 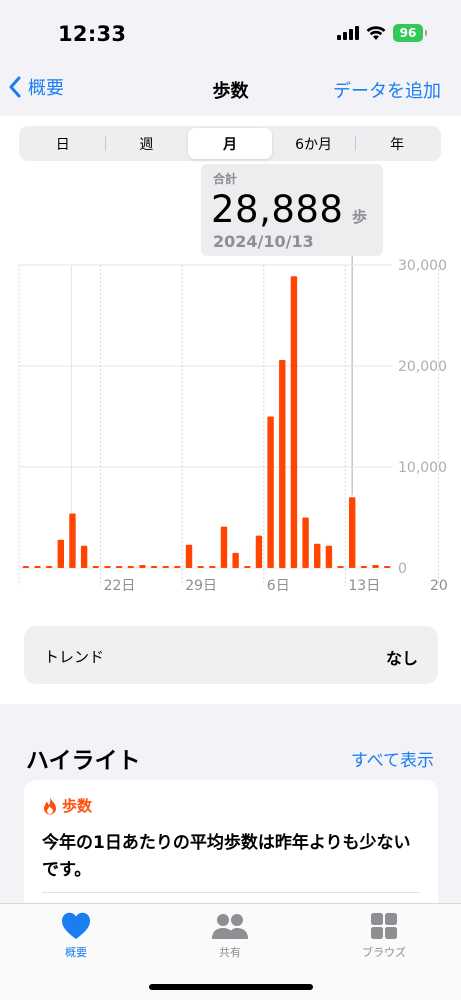 I want to click on period-segmented-control: 日 週 月 6か月 年, so click(x=230, y=143).